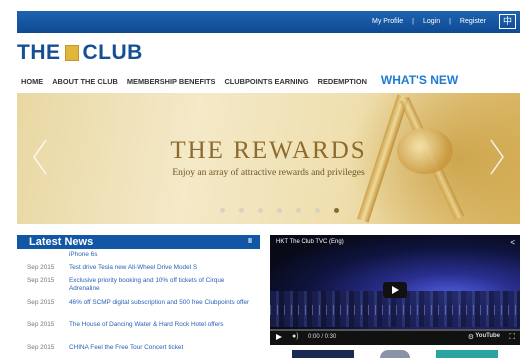 Image resolution: width=520 pixels, height=358 pixels. What do you see at coordinates (395, 337) in the screenshot?
I see `video-controls-bar: ●) 0:00 / 0:30 ⚙ YouTube ⛶` at bounding box center [395, 337].